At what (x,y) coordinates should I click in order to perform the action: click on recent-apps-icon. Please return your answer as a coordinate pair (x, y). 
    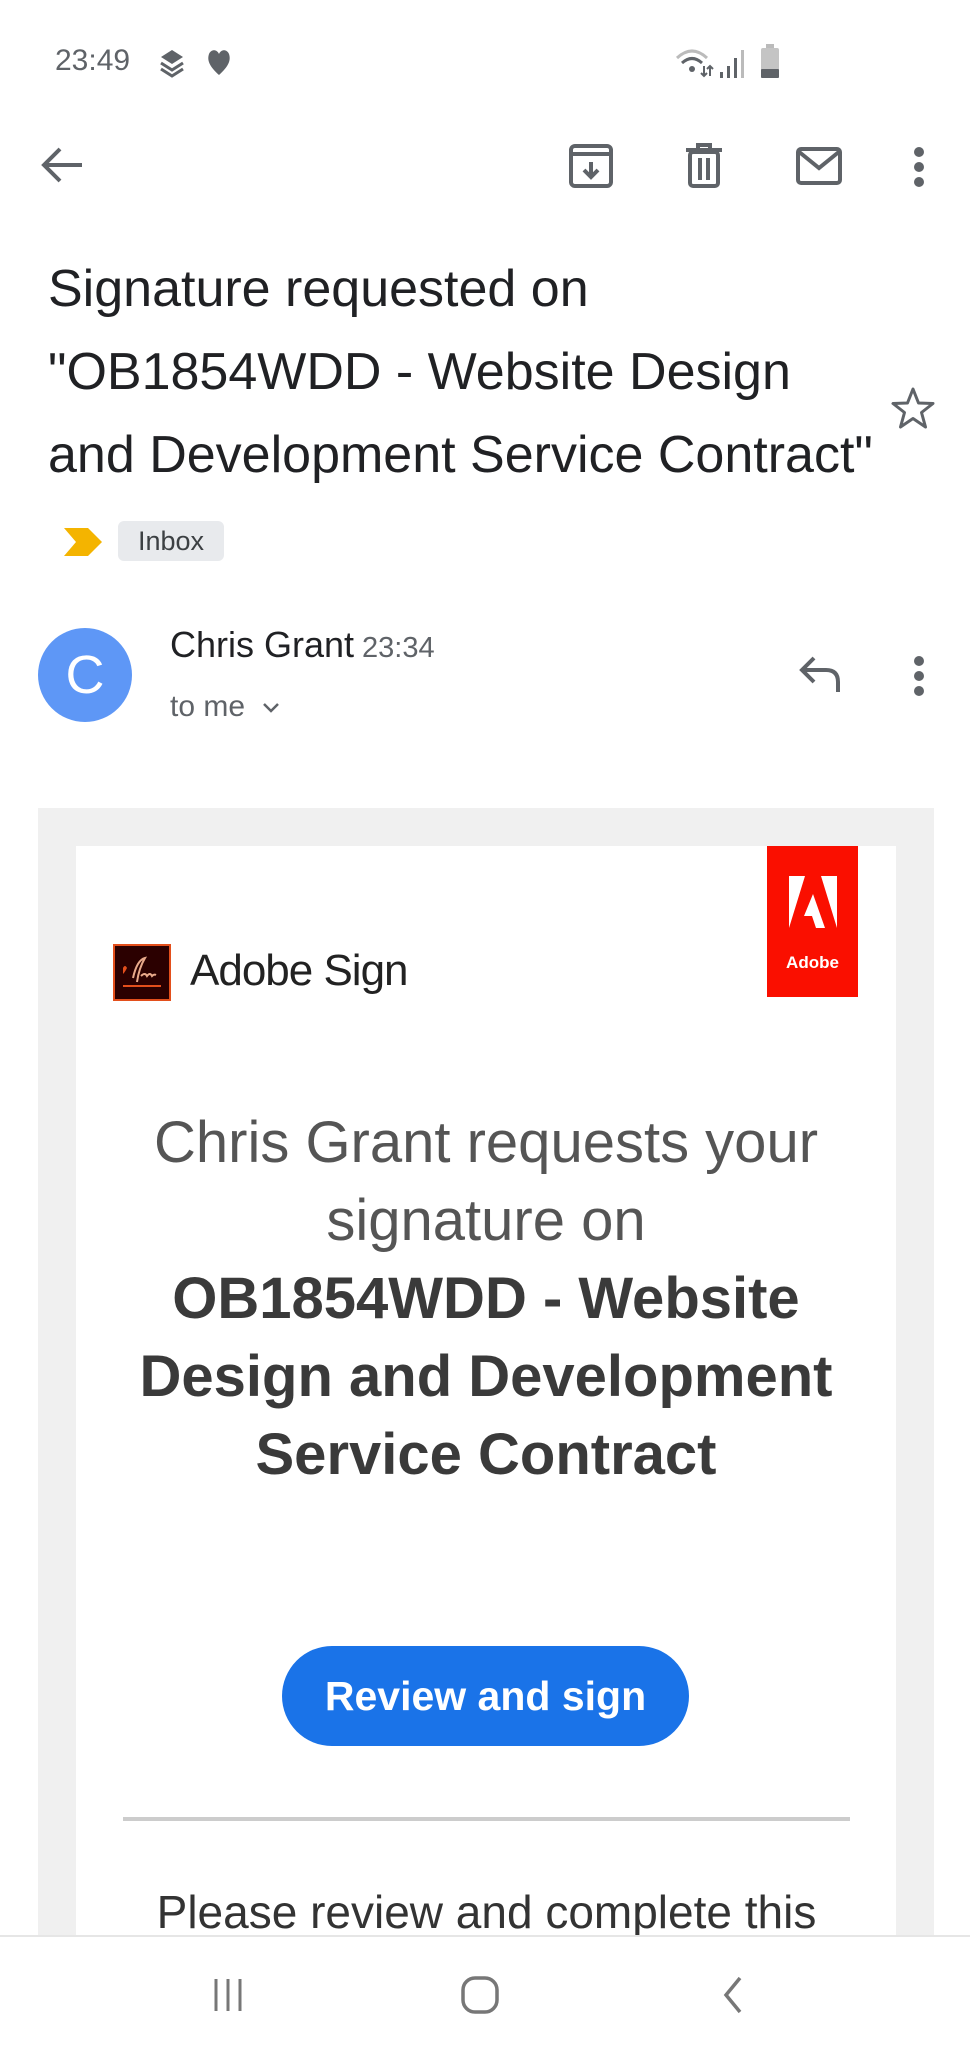
    Looking at the image, I should click on (228, 1995).